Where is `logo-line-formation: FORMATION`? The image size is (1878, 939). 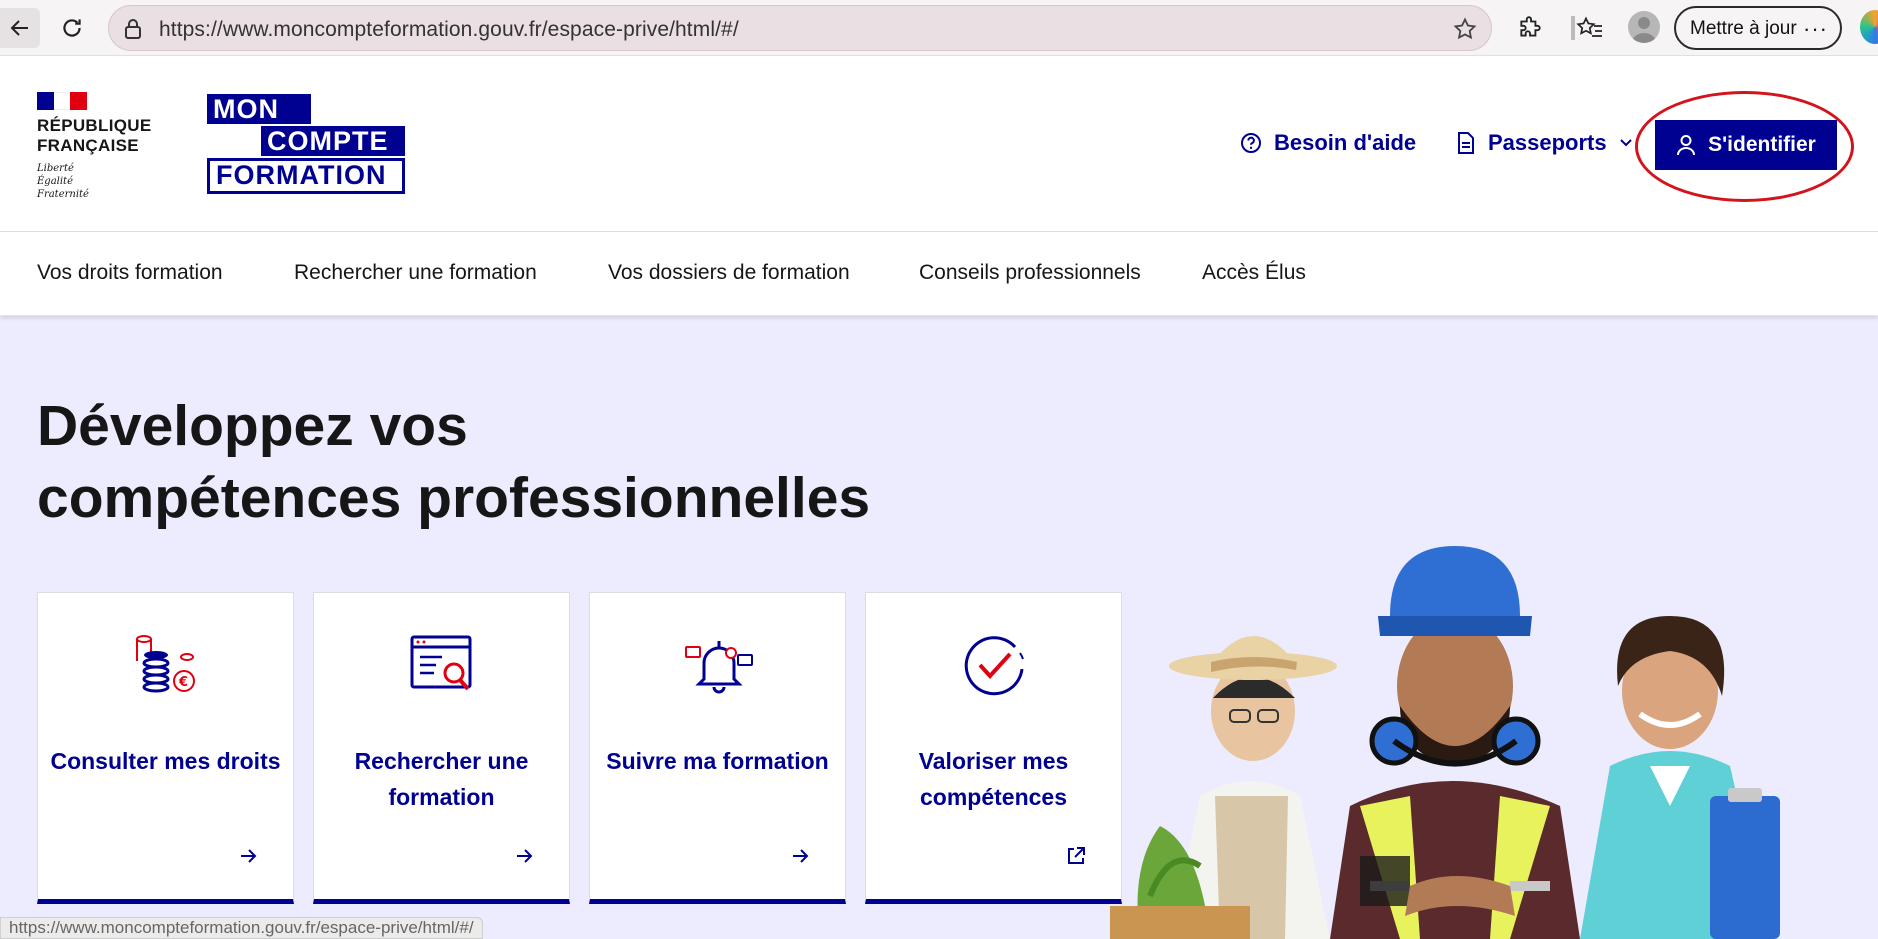 logo-line-formation: FORMATION is located at coordinates (306, 176).